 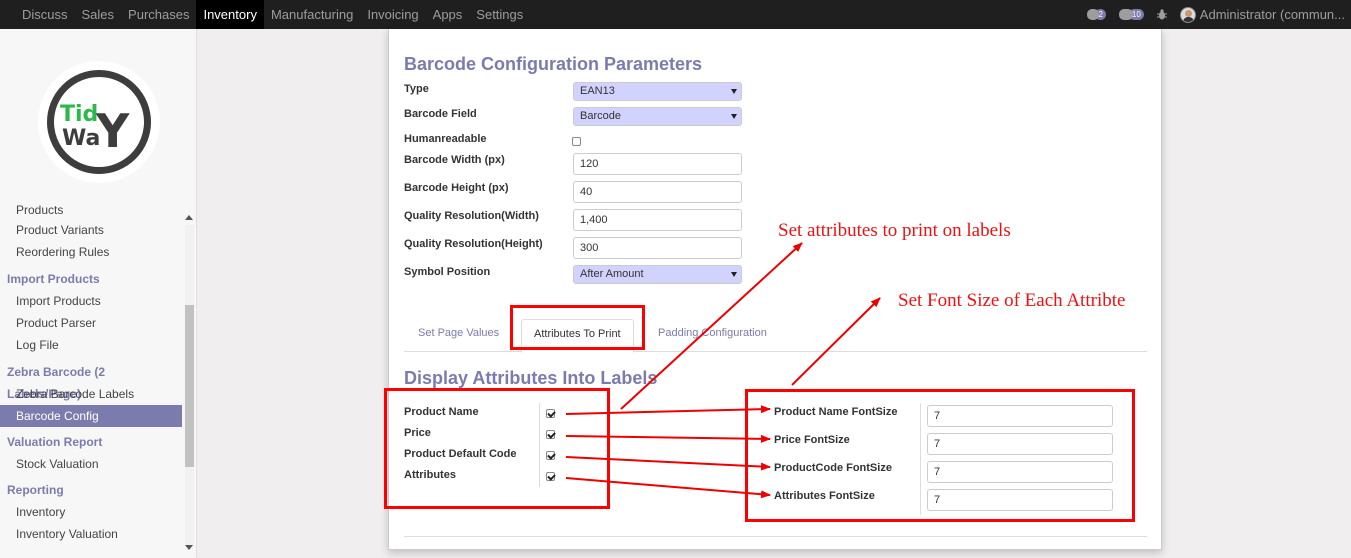 What do you see at coordinates (91, 490) in the screenshot?
I see `sidebar-section-reporting: Reporting` at bounding box center [91, 490].